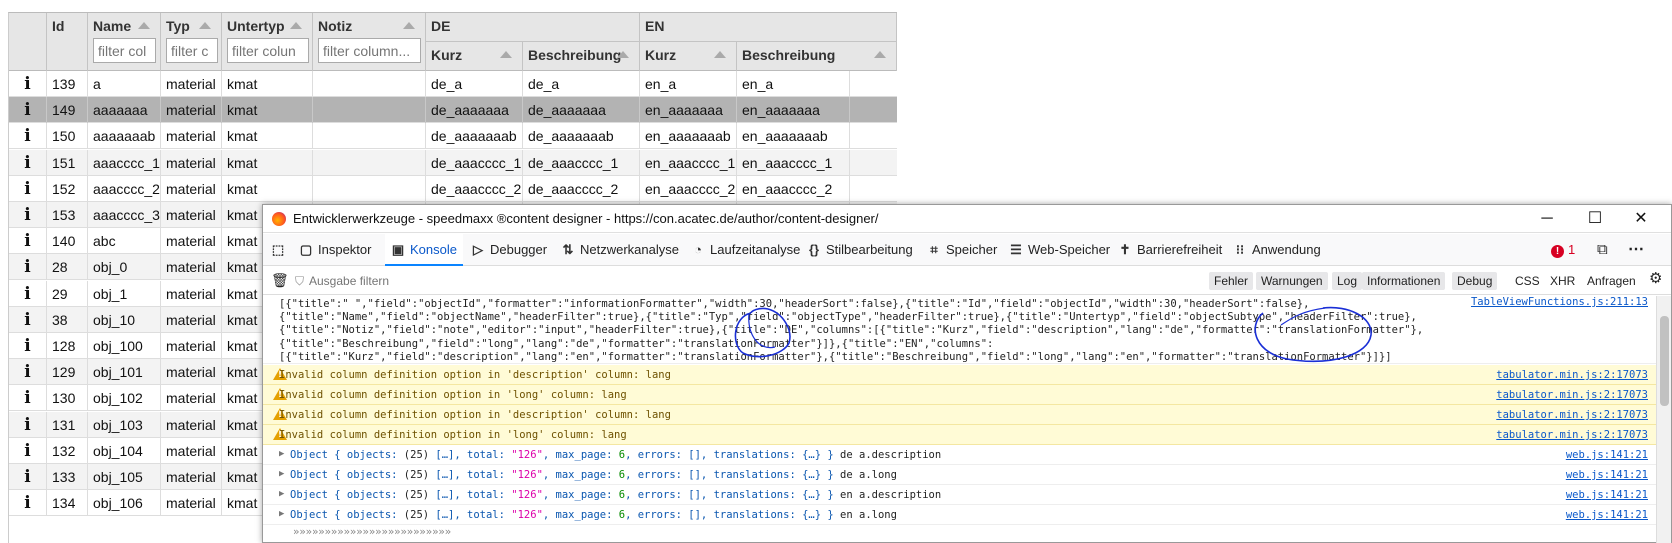  I want to click on console-scrollbar, so click(1663, 419).